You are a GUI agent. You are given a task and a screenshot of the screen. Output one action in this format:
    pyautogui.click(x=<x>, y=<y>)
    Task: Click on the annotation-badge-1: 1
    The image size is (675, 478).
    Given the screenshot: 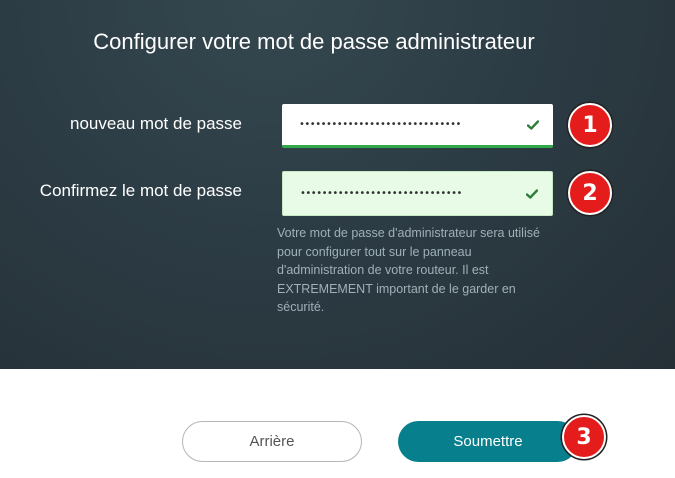 What is the action you would take?
    pyautogui.click(x=590, y=125)
    